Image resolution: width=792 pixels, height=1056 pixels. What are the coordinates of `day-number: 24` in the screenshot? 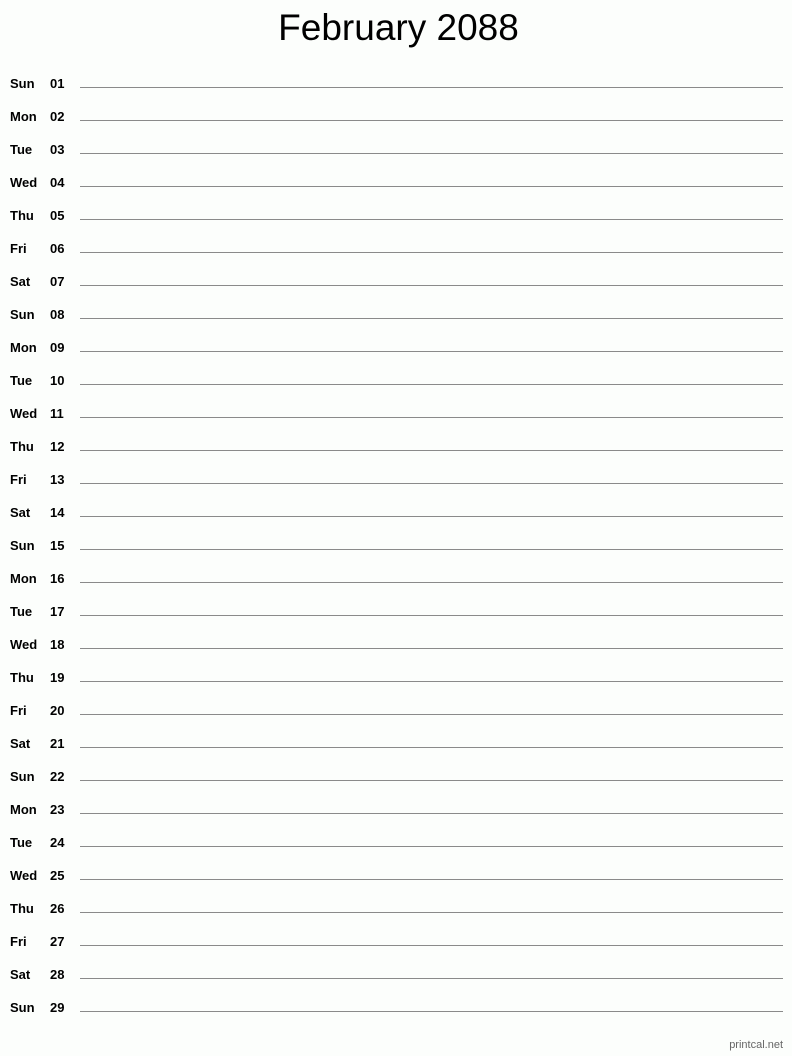 It's located at (57, 842).